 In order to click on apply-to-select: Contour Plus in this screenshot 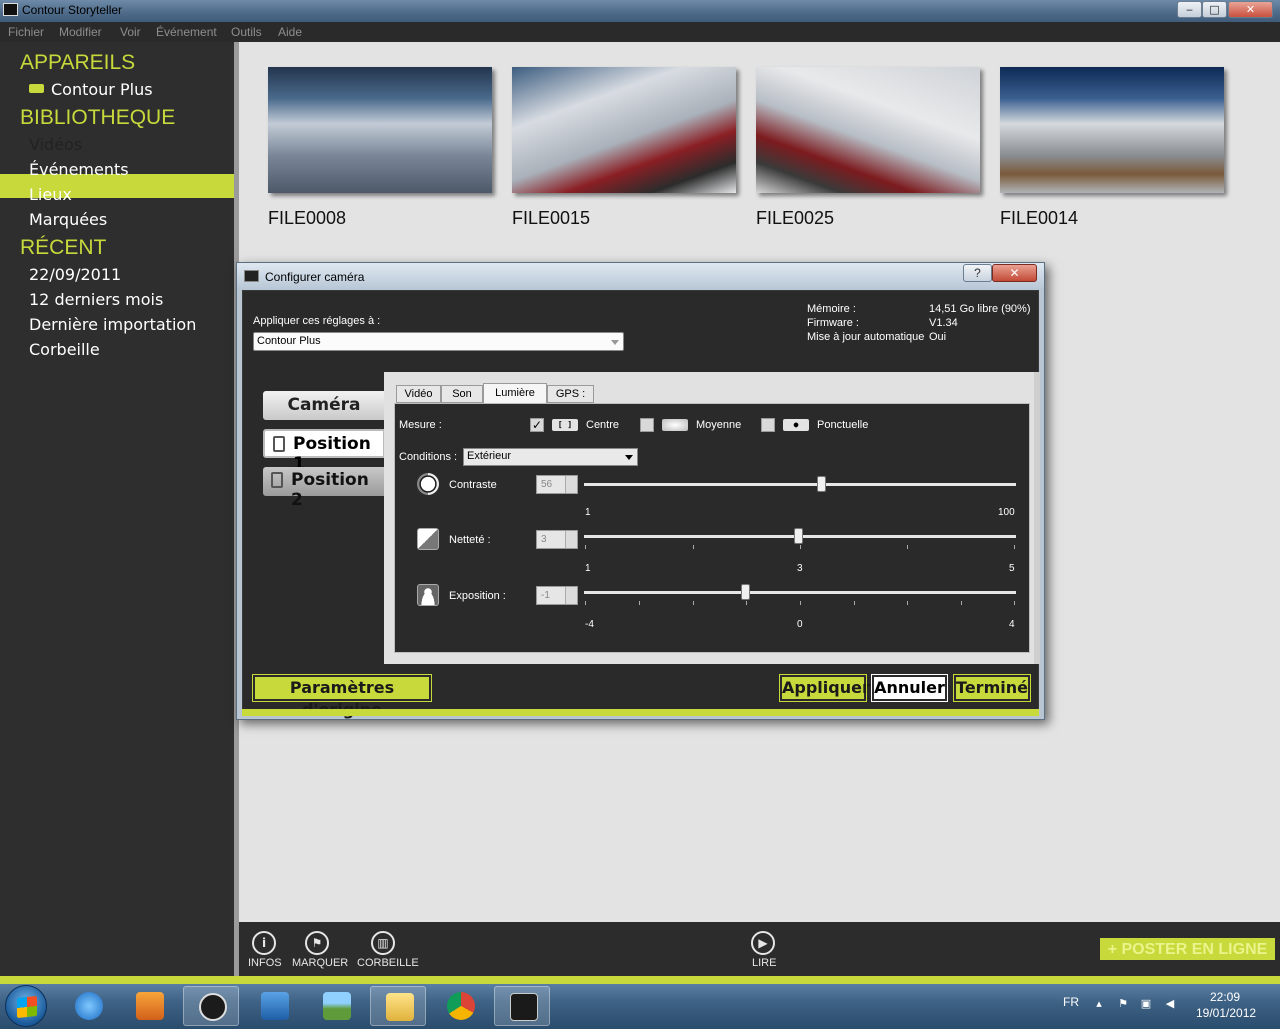, I will do `click(438, 341)`.